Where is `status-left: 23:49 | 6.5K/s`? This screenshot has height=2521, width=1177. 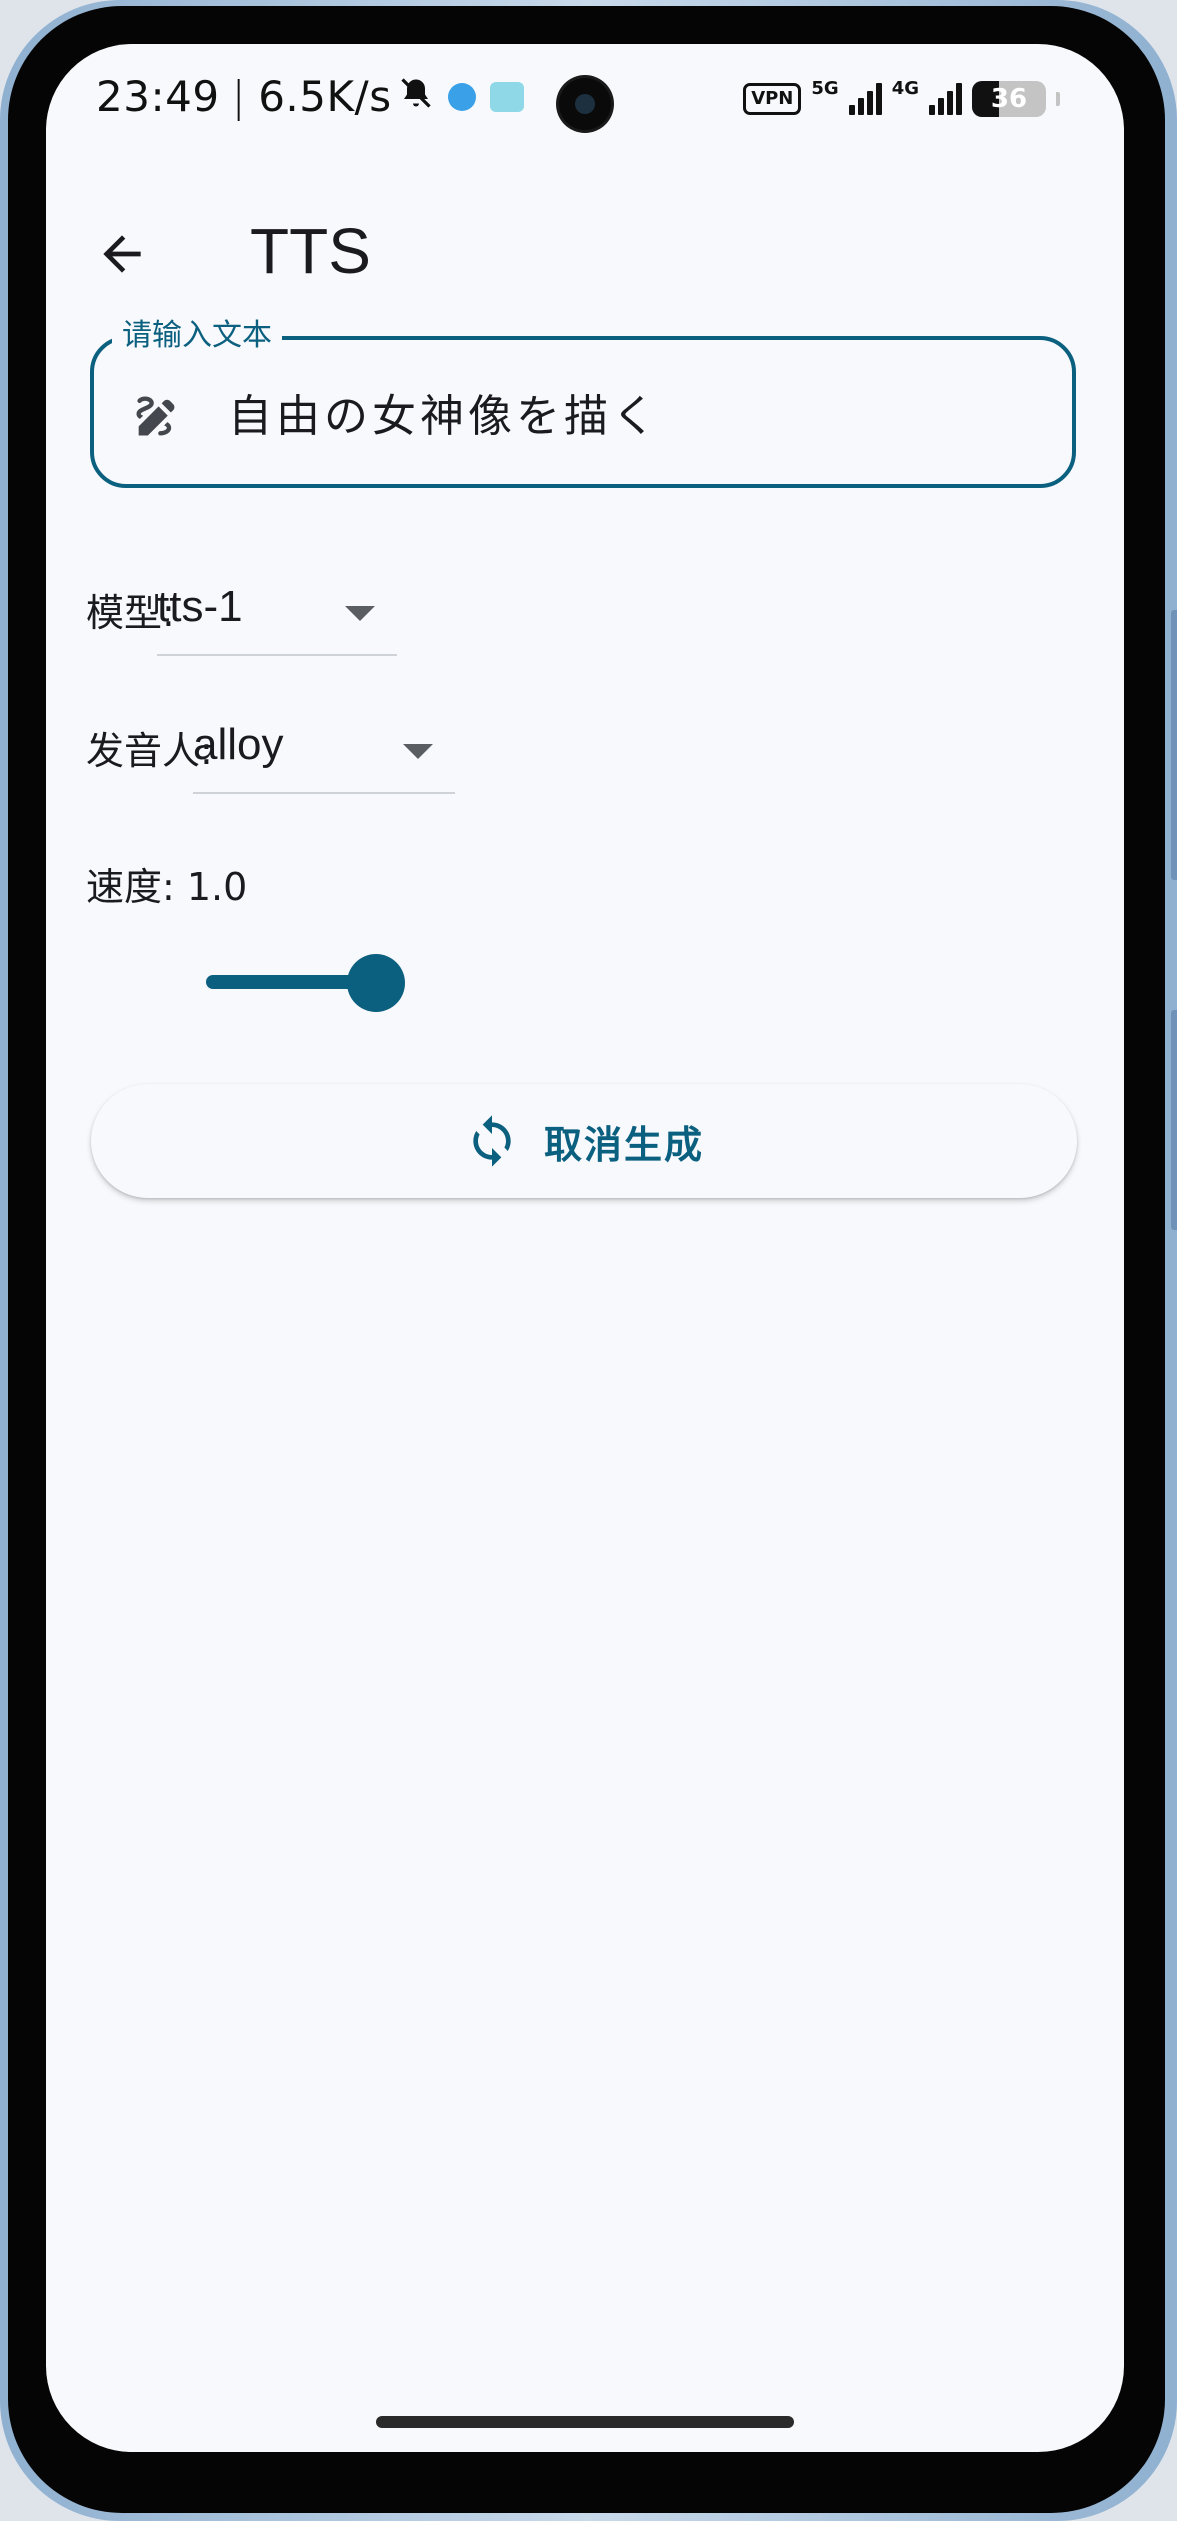 status-left: 23:49 | 6.5K/s is located at coordinates (310, 96).